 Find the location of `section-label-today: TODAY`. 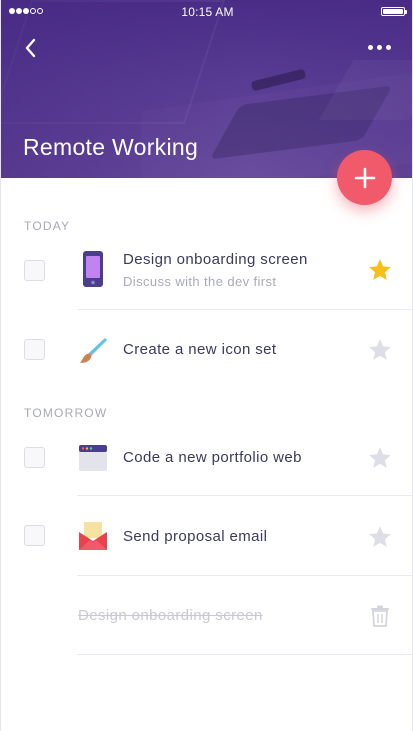

section-label-today: TODAY is located at coordinates (47, 226).